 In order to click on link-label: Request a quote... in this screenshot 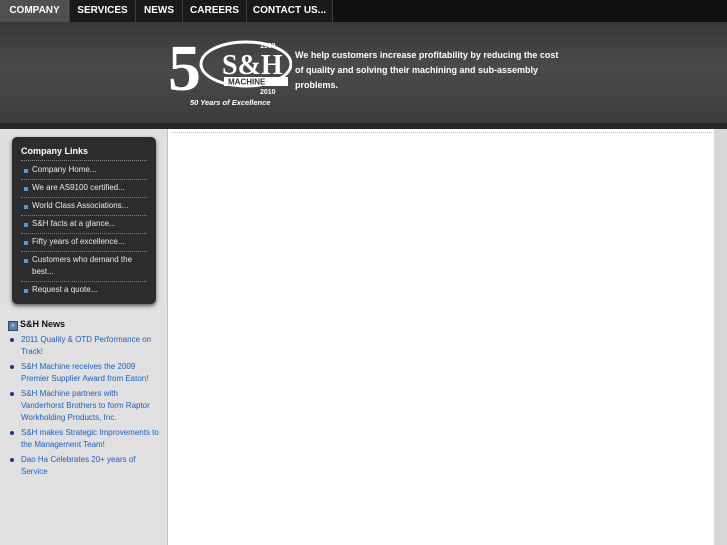, I will do `click(65, 289)`.